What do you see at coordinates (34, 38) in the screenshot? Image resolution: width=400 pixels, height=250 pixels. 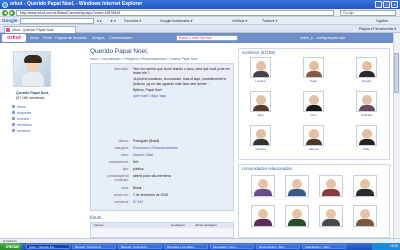 I see `nav-inicio: Início` at bounding box center [34, 38].